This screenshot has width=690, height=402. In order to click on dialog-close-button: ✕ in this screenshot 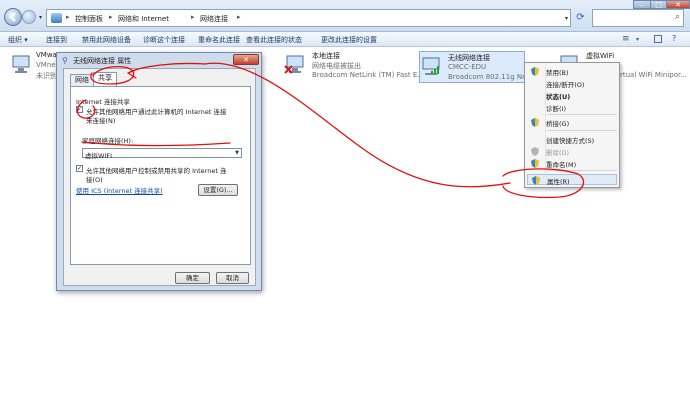, I will do `click(246, 59)`.